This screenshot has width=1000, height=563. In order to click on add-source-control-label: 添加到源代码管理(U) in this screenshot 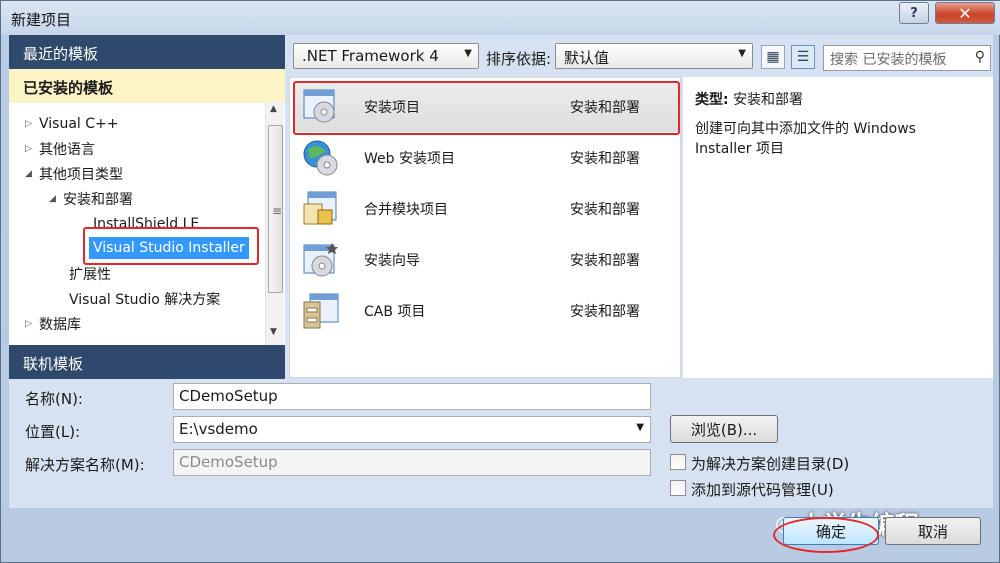, I will do `click(762, 489)`.